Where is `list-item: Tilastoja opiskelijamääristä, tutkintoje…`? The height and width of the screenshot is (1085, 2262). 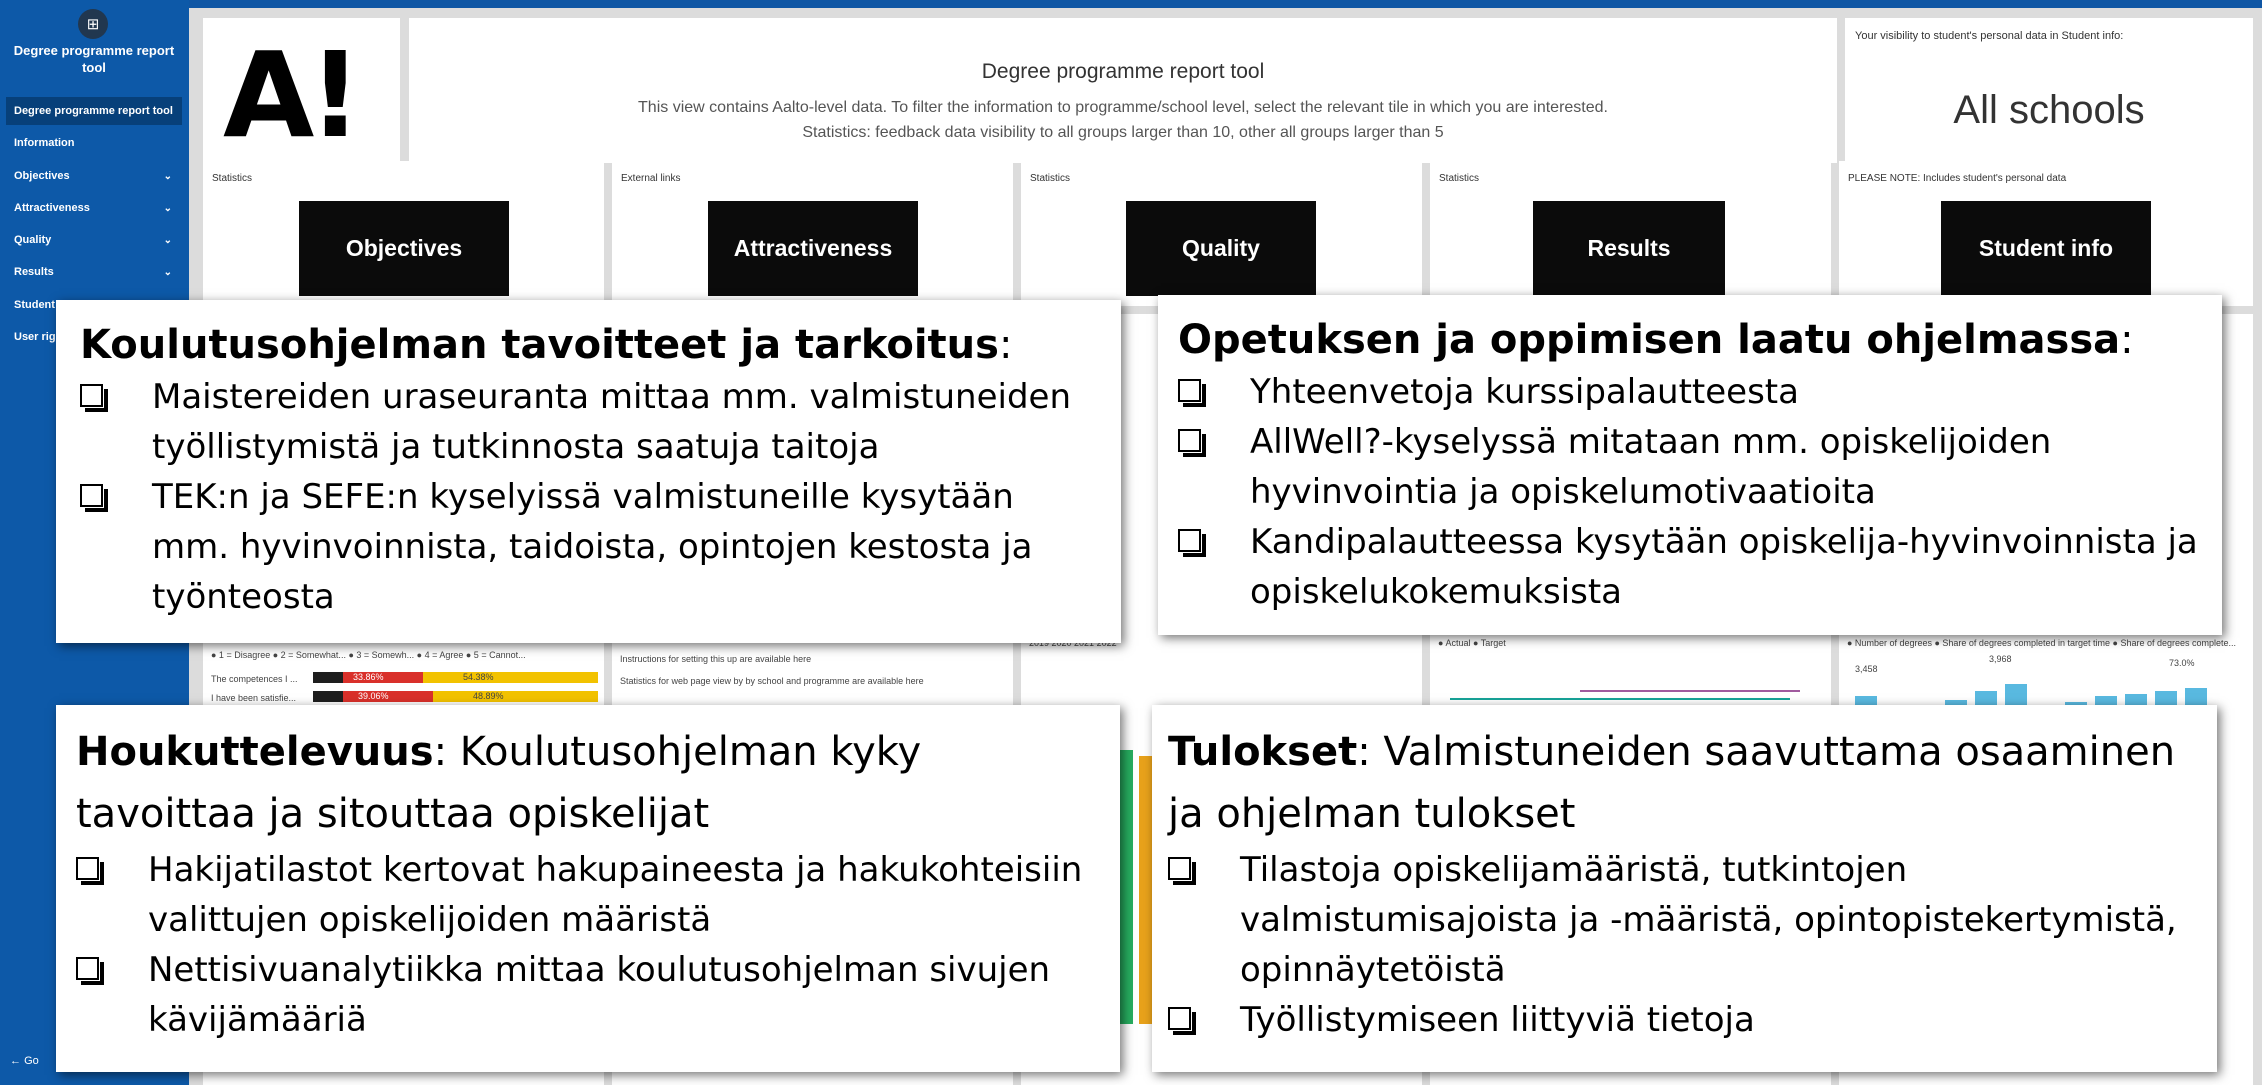
list-item: Tilastoja opiskelijamääristä, tutkintoje… is located at coordinates (1682, 920).